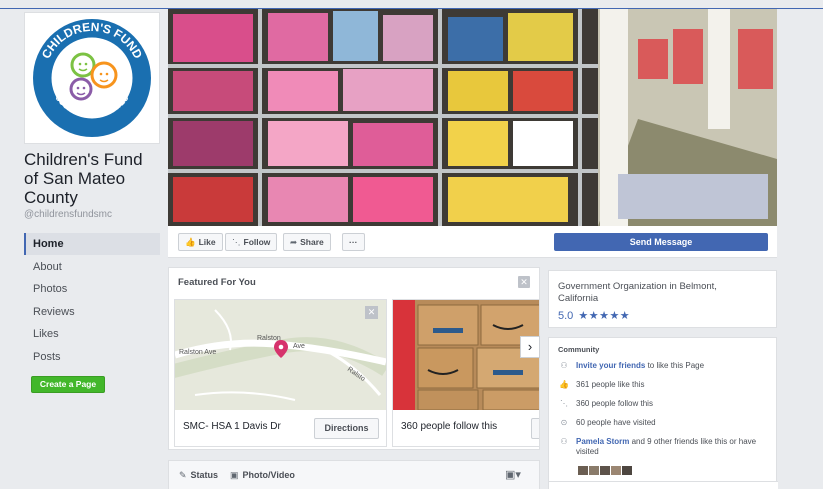 This screenshot has height=489, width=823. I want to click on photo-card: 360 people follow this, so click(465, 373).